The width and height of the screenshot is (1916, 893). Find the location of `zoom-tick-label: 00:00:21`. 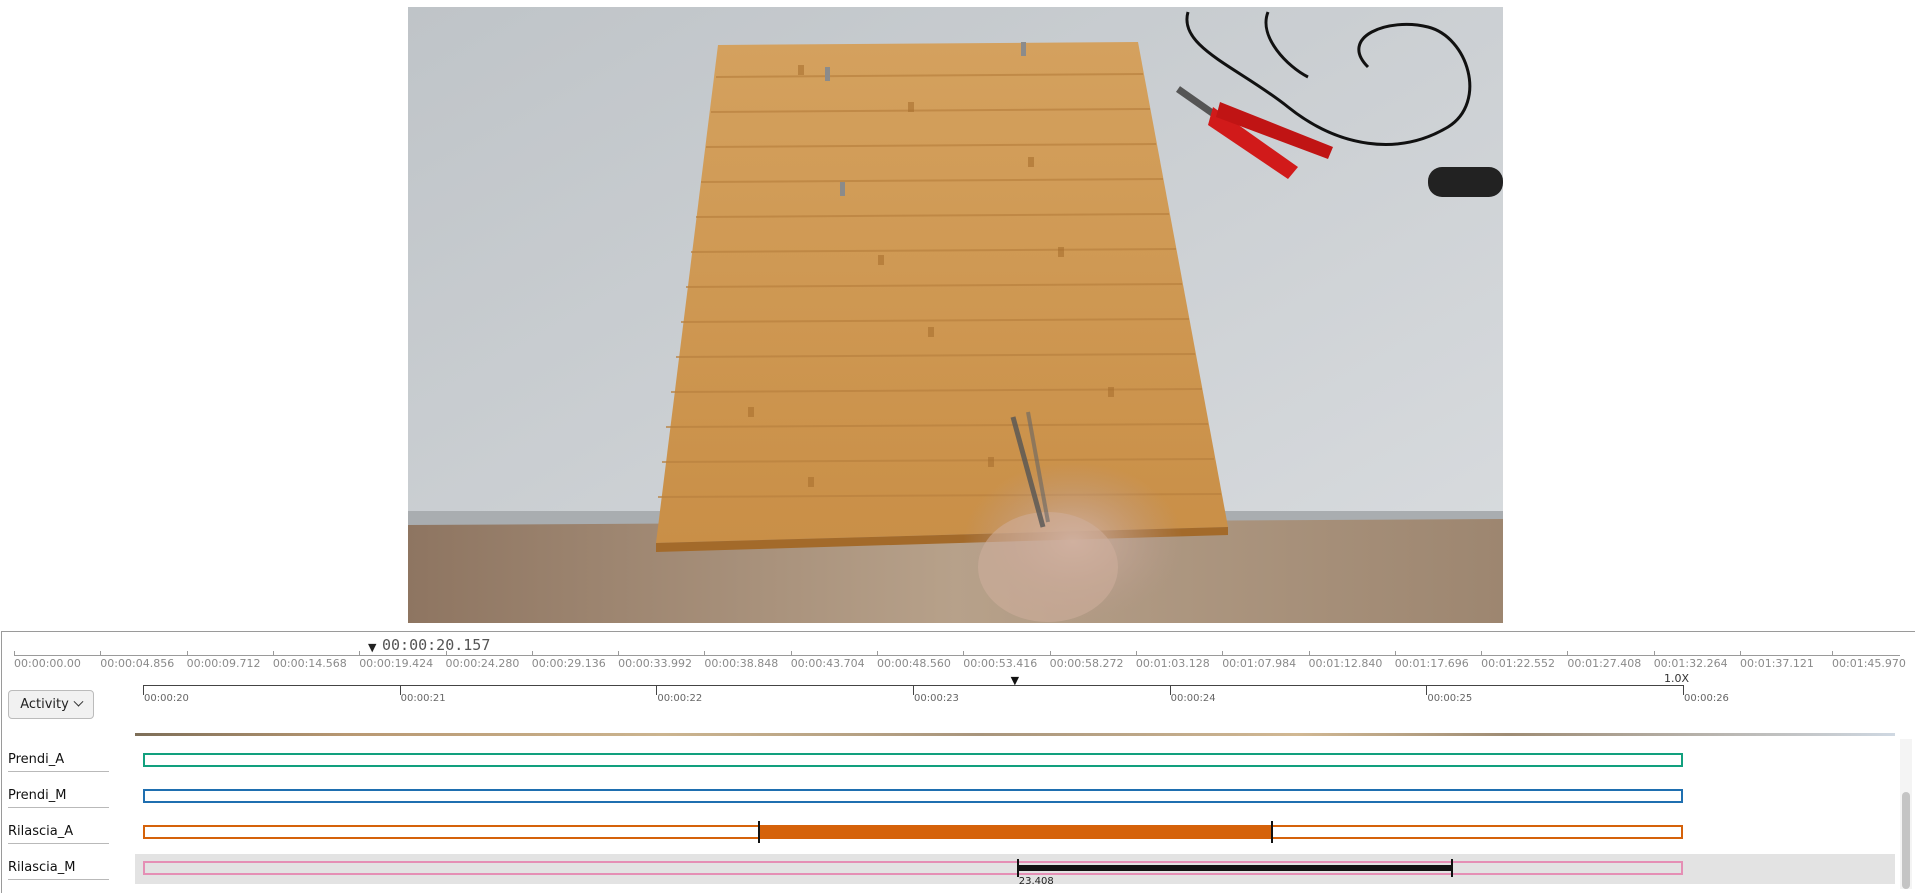

zoom-tick-label: 00:00:21 is located at coordinates (423, 698).